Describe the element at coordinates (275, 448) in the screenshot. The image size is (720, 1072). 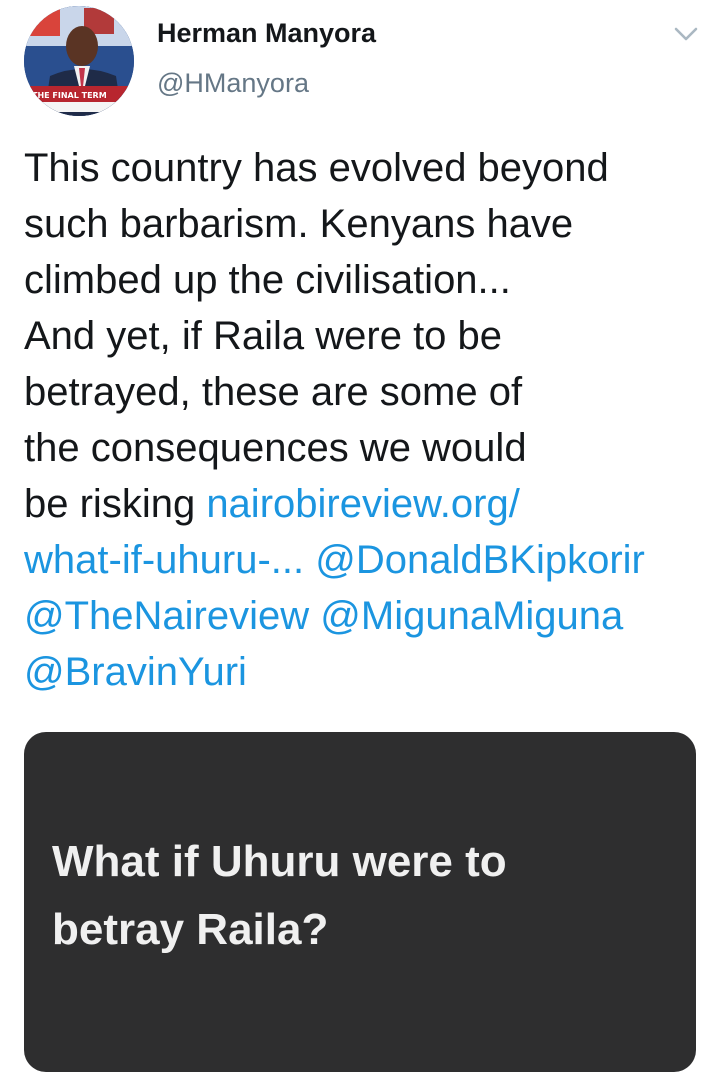
I see `tweet-text-line: the consequences we would` at that location.